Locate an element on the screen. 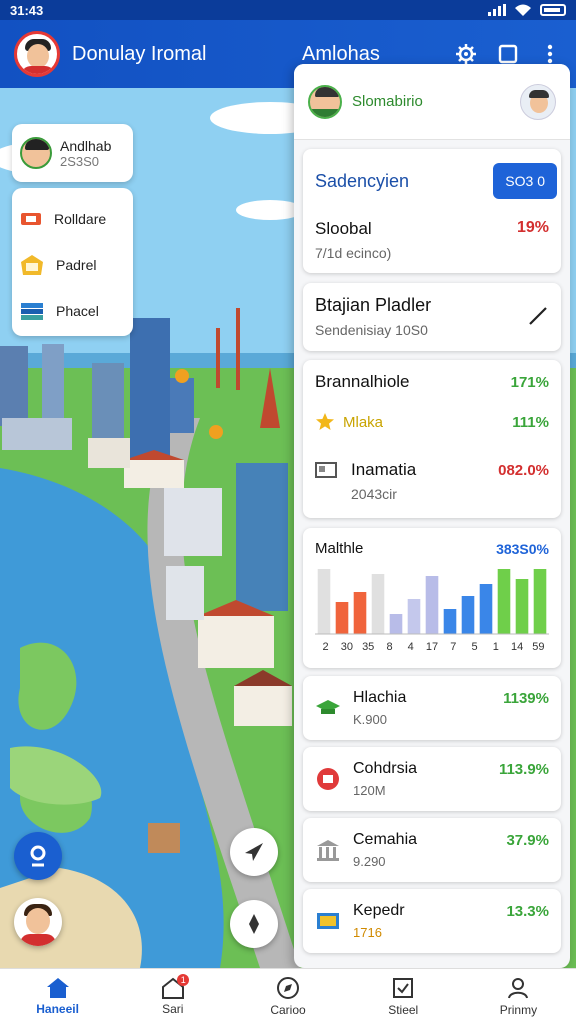  frame-icon is located at coordinates (32, 265).